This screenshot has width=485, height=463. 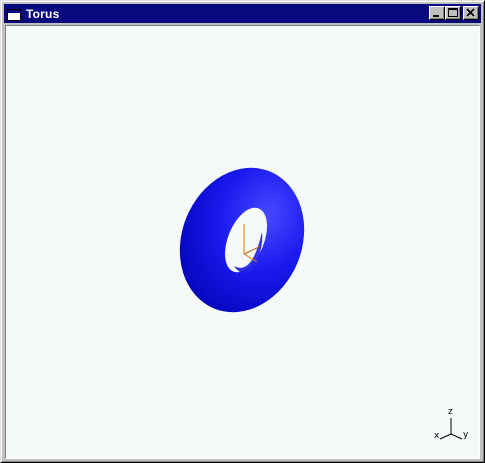 What do you see at coordinates (450, 412) in the screenshot?
I see `z-axis-label: z` at bounding box center [450, 412].